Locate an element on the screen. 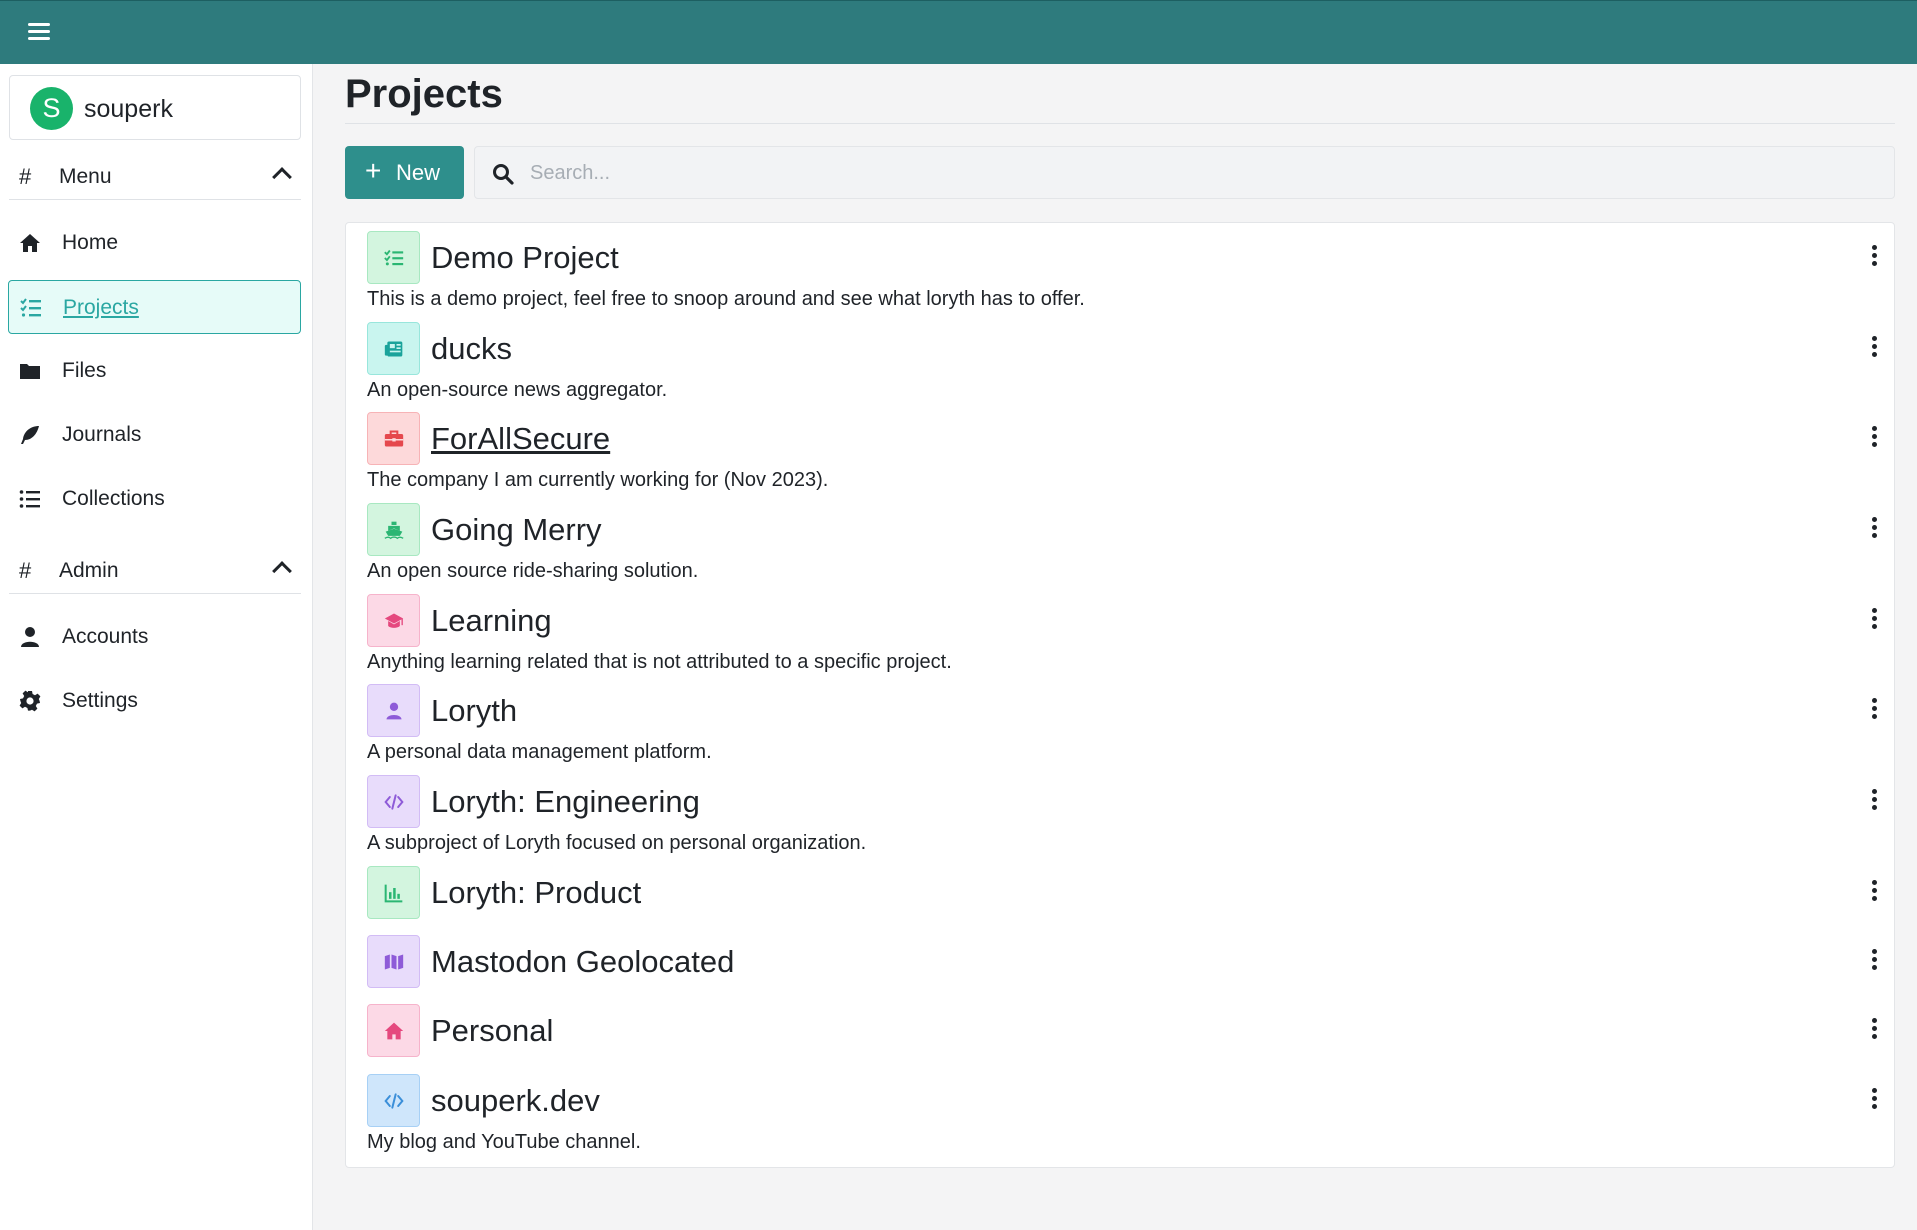 This screenshot has height=1230, width=1917. ship-icon is located at coordinates (394, 530).